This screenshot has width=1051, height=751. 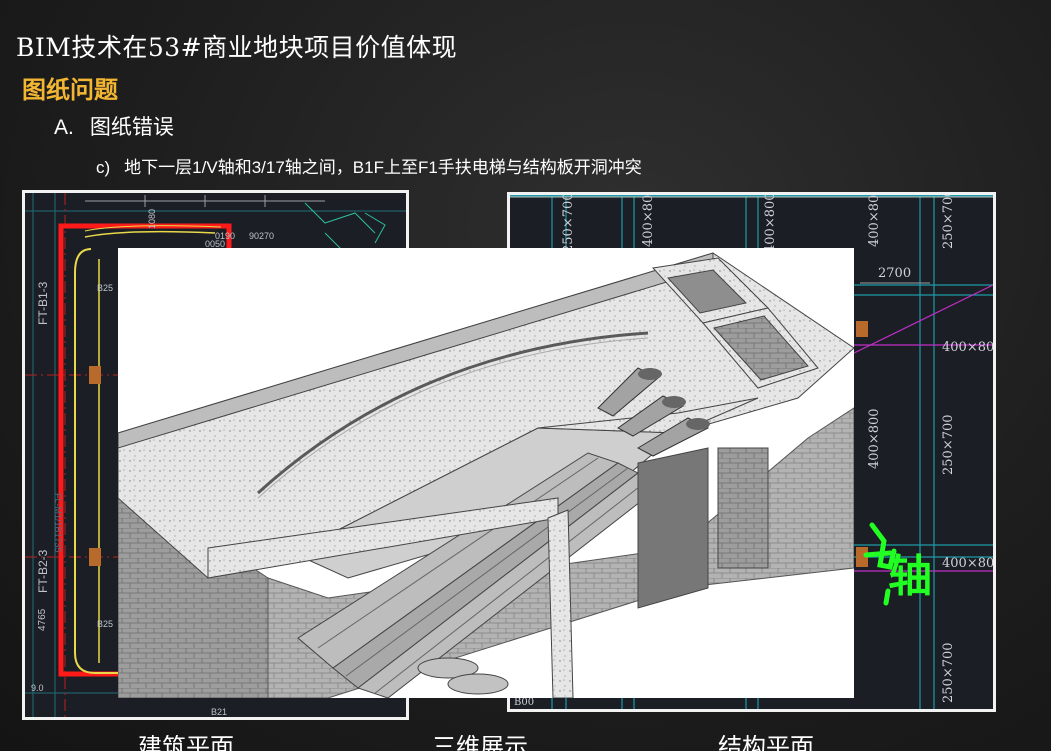 What do you see at coordinates (480, 743) in the screenshot?
I see `caption-3d-view: 三维展示` at bounding box center [480, 743].